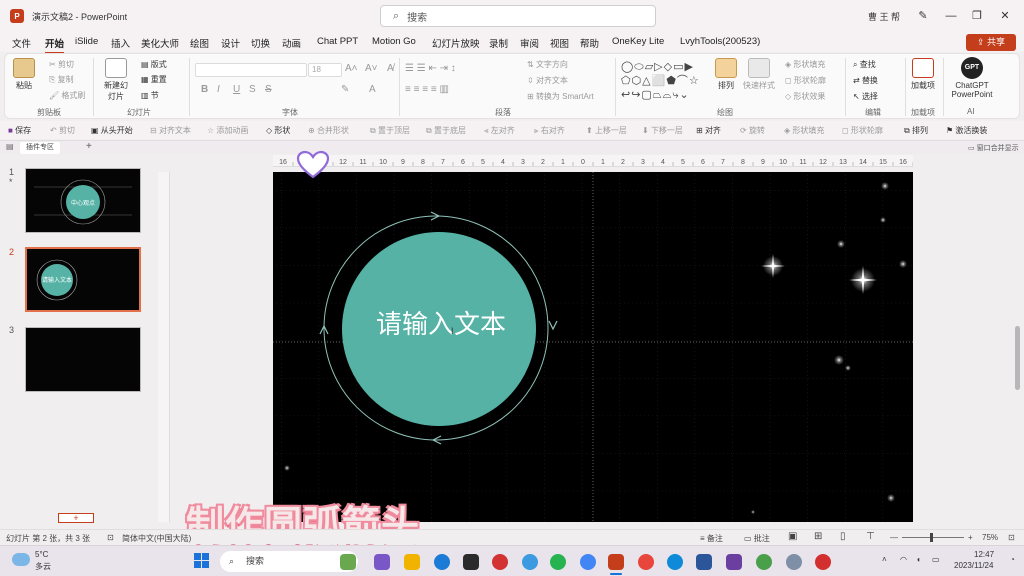 The image size is (1024, 576). I want to click on section-button: ▥ 节, so click(150, 95).